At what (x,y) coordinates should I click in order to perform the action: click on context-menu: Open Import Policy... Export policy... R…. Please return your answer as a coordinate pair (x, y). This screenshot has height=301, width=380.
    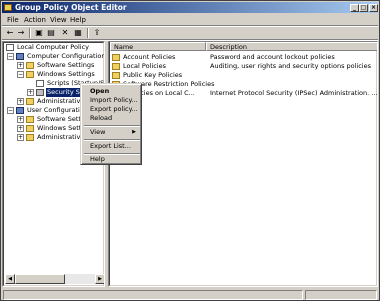
    Looking at the image, I should click on (111, 124).